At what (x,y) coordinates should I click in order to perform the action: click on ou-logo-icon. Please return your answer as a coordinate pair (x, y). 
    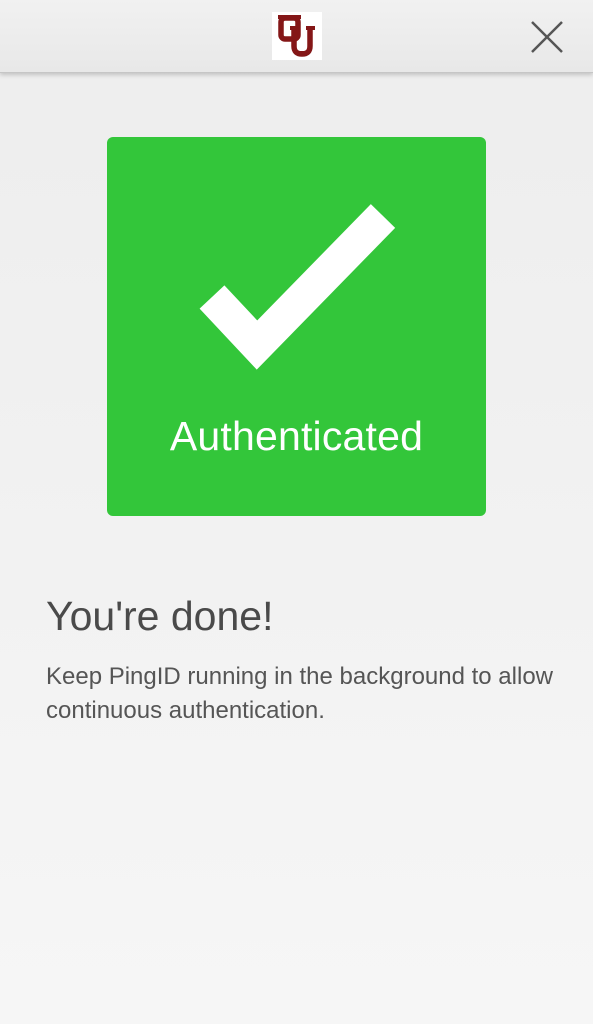
    Looking at the image, I should click on (297, 36).